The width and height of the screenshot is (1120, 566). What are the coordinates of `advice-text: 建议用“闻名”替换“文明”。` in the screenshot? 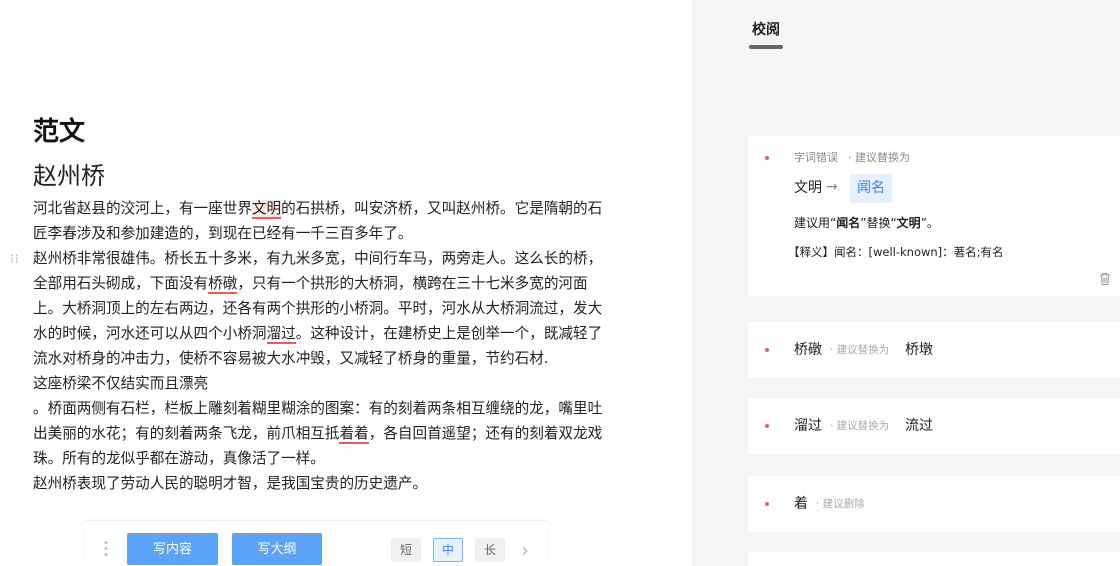 It's located at (866, 223).